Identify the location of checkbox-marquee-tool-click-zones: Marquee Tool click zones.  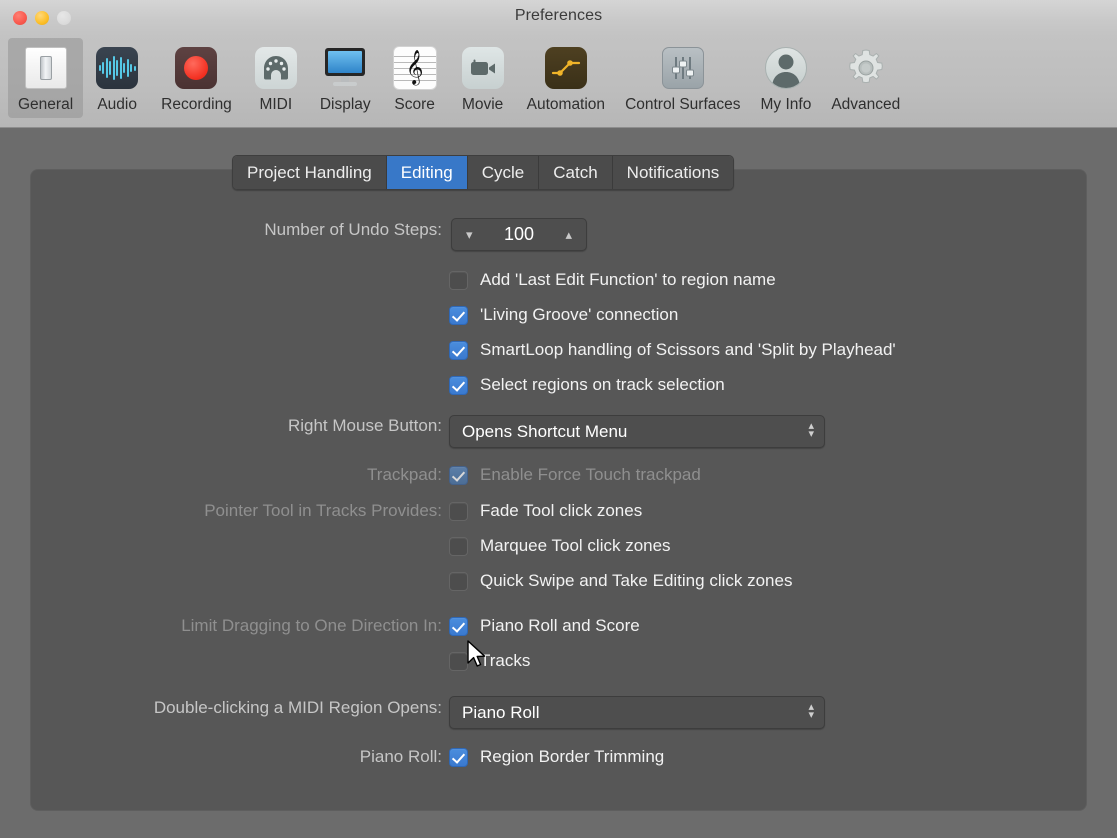
(560, 546).